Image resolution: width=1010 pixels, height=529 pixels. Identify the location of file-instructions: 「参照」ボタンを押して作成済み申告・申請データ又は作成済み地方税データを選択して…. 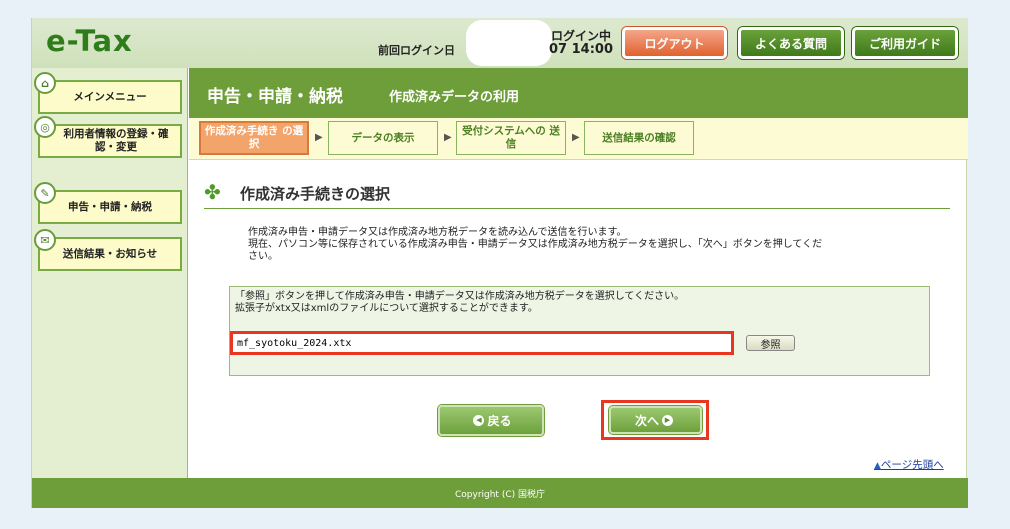
(459, 303).